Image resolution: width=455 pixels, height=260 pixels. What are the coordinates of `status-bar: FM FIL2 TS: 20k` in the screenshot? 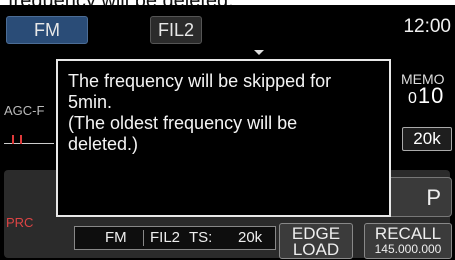 It's located at (175, 238).